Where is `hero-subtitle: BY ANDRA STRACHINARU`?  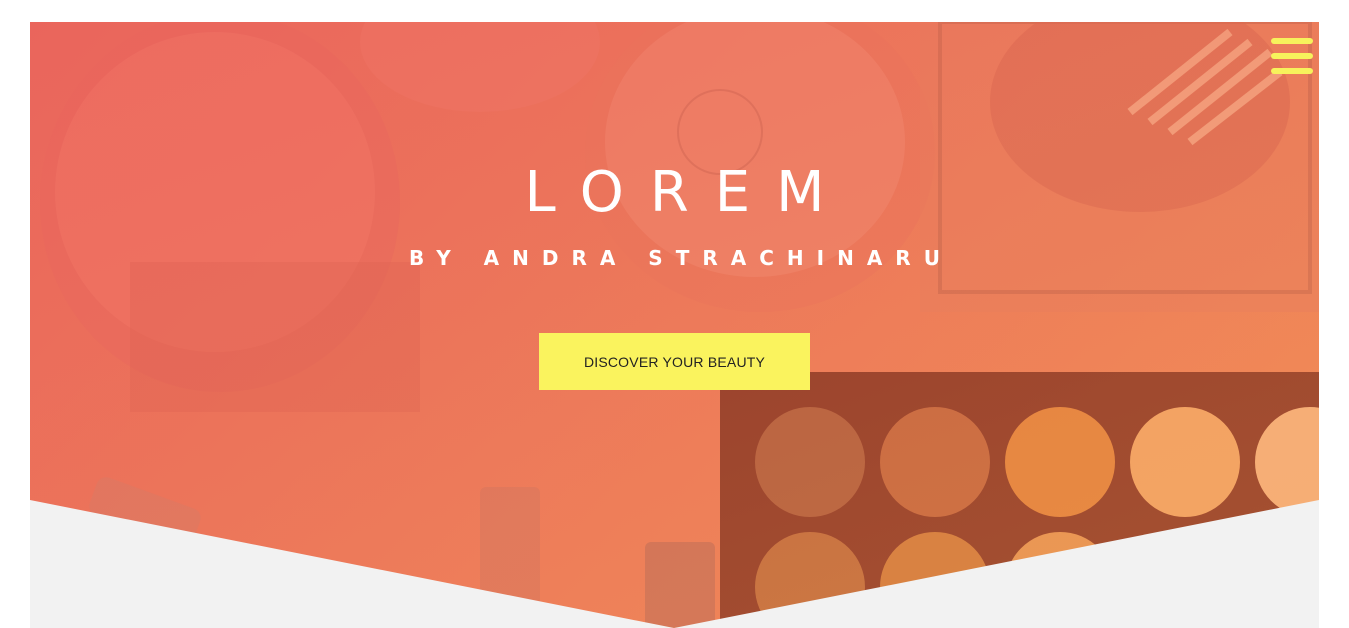
hero-subtitle: BY ANDRA STRACHINARU is located at coordinates (681, 258).